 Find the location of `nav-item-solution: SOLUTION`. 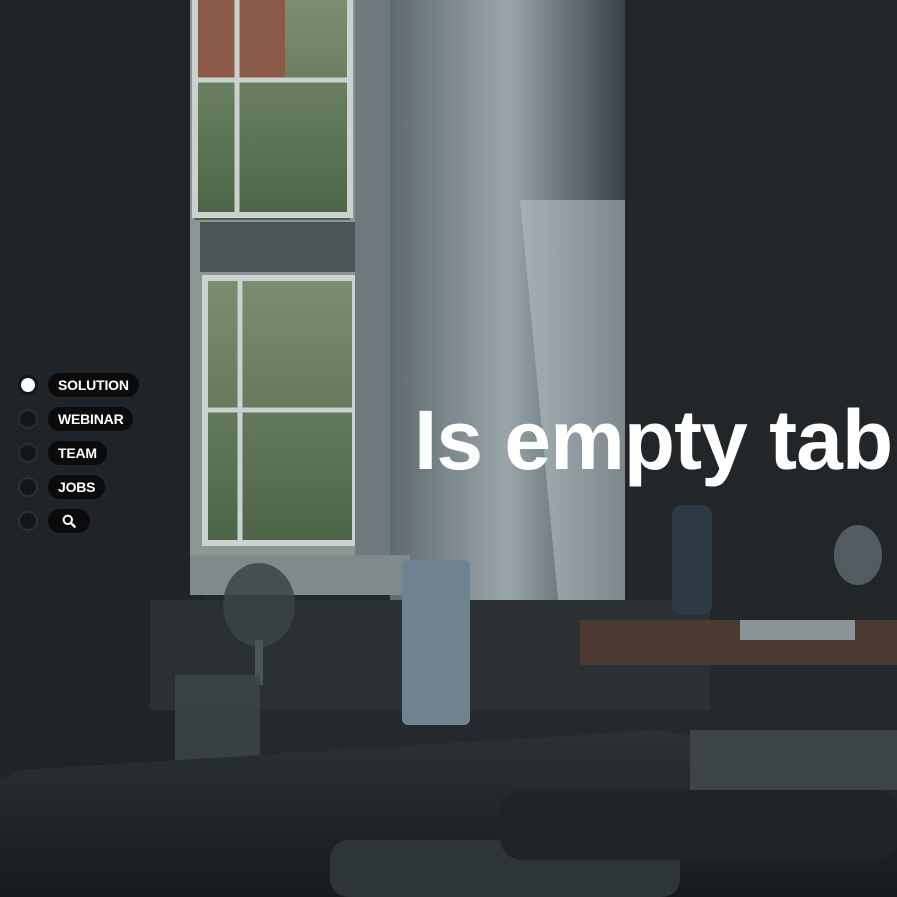

nav-item-solution: SOLUTION is located at coordinates (78, 385).